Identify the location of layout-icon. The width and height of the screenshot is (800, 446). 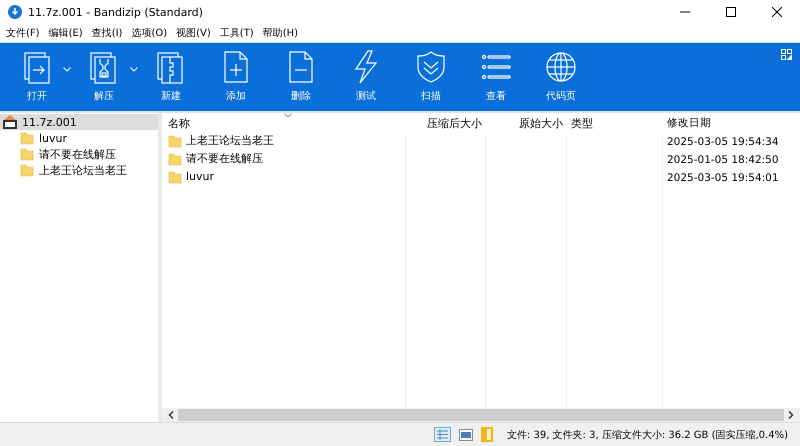
(786, 54).